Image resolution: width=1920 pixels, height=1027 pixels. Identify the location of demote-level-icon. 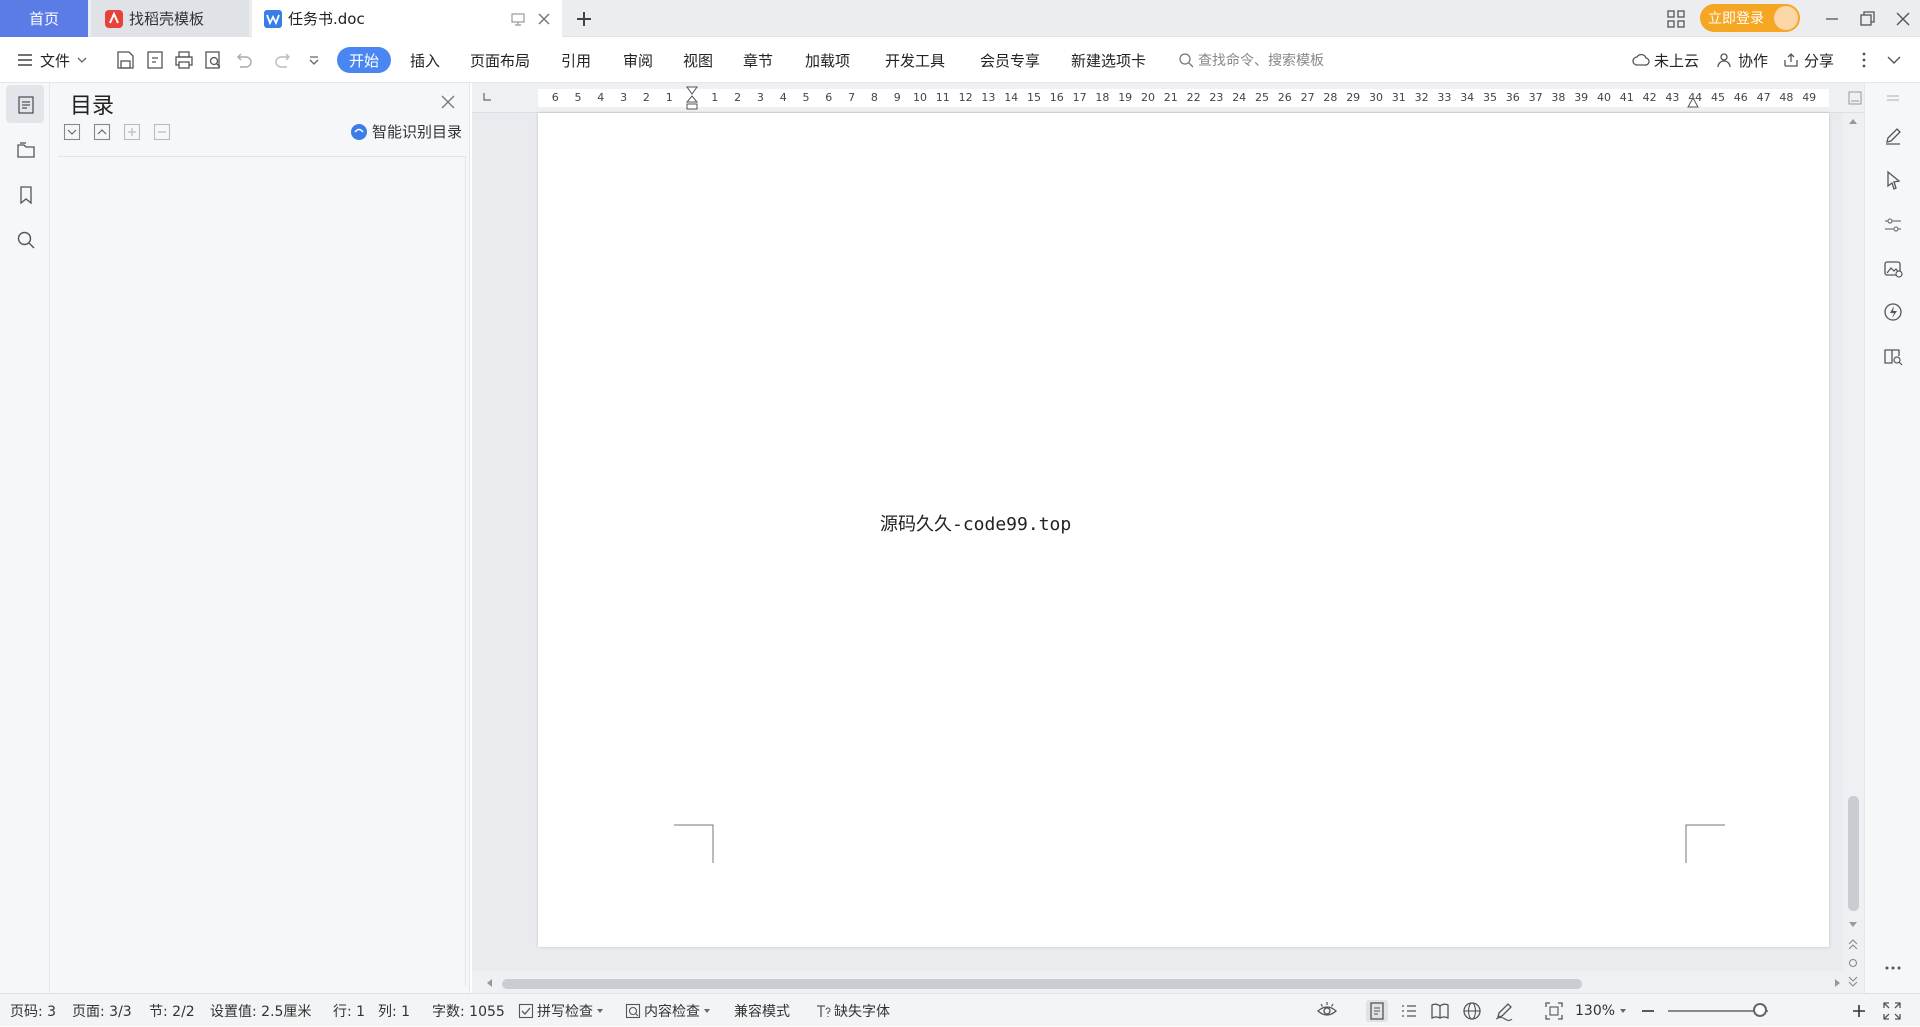
(162, 132).